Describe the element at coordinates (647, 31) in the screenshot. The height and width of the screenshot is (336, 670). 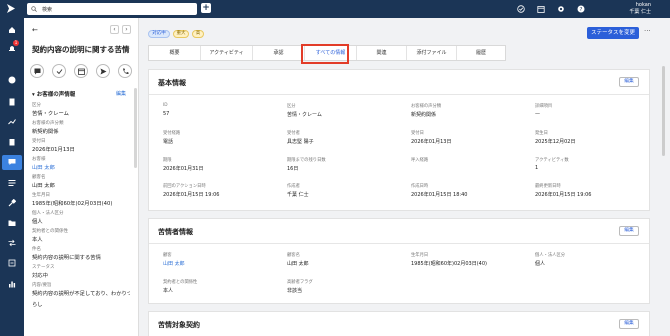
I see `more-options-icon: ···` at that location.